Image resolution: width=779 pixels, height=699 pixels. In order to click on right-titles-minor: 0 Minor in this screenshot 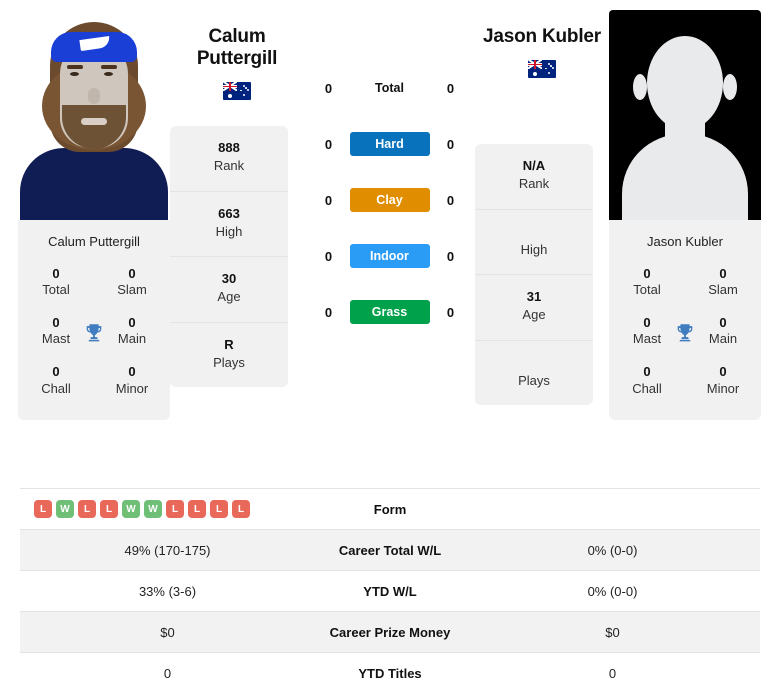, I will do `click(723, 381)`.